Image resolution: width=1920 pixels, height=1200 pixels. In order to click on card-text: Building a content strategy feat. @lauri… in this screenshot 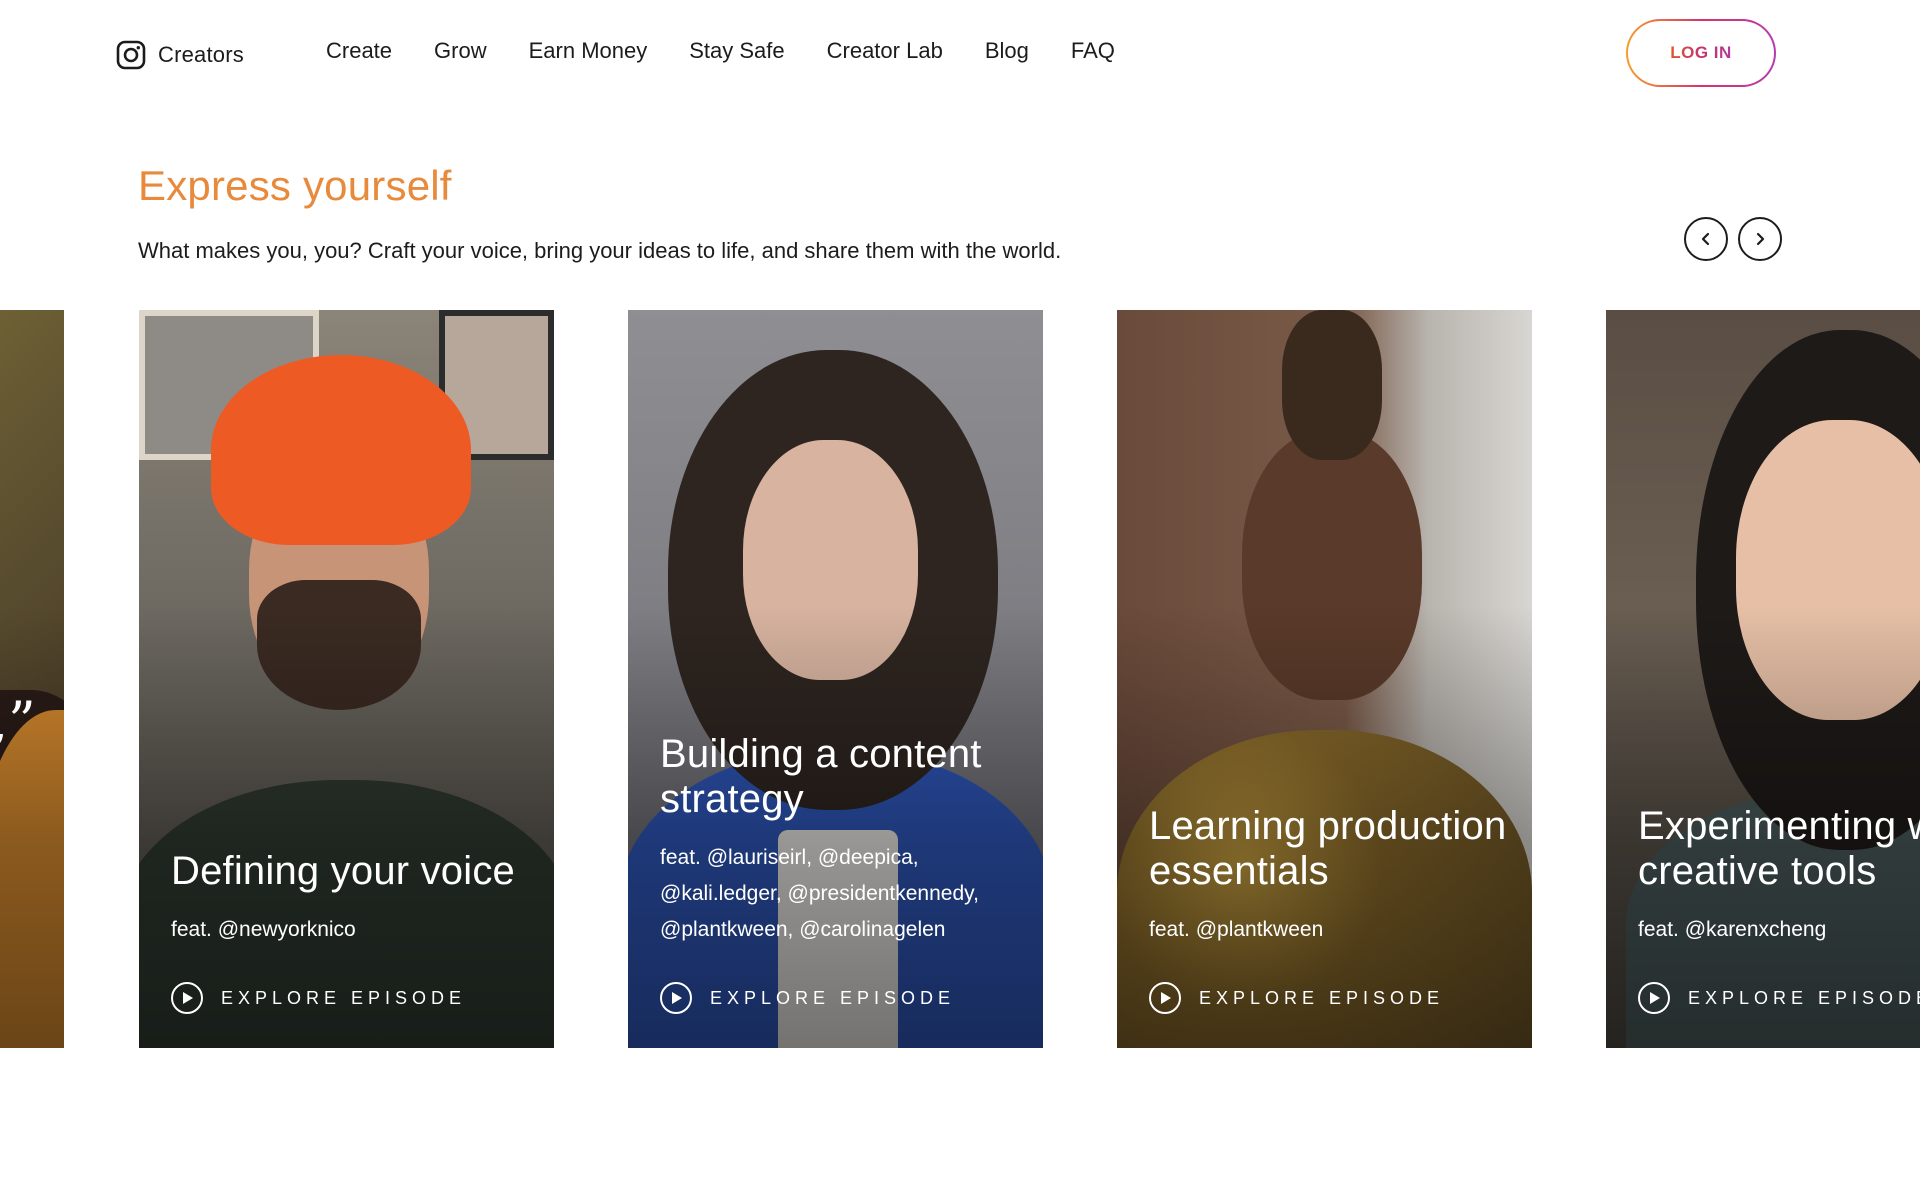, I will do `click(839, 873)`.